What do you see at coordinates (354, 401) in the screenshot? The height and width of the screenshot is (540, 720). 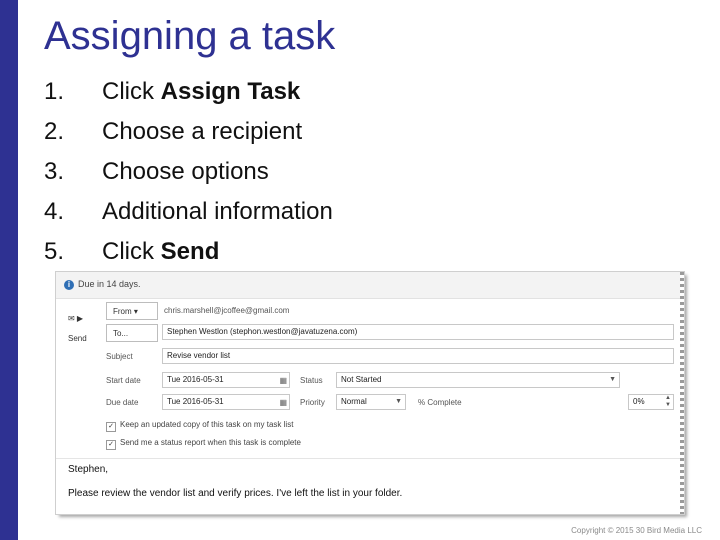 I see `priority-value: Normal` at bounding box center [354, 401].